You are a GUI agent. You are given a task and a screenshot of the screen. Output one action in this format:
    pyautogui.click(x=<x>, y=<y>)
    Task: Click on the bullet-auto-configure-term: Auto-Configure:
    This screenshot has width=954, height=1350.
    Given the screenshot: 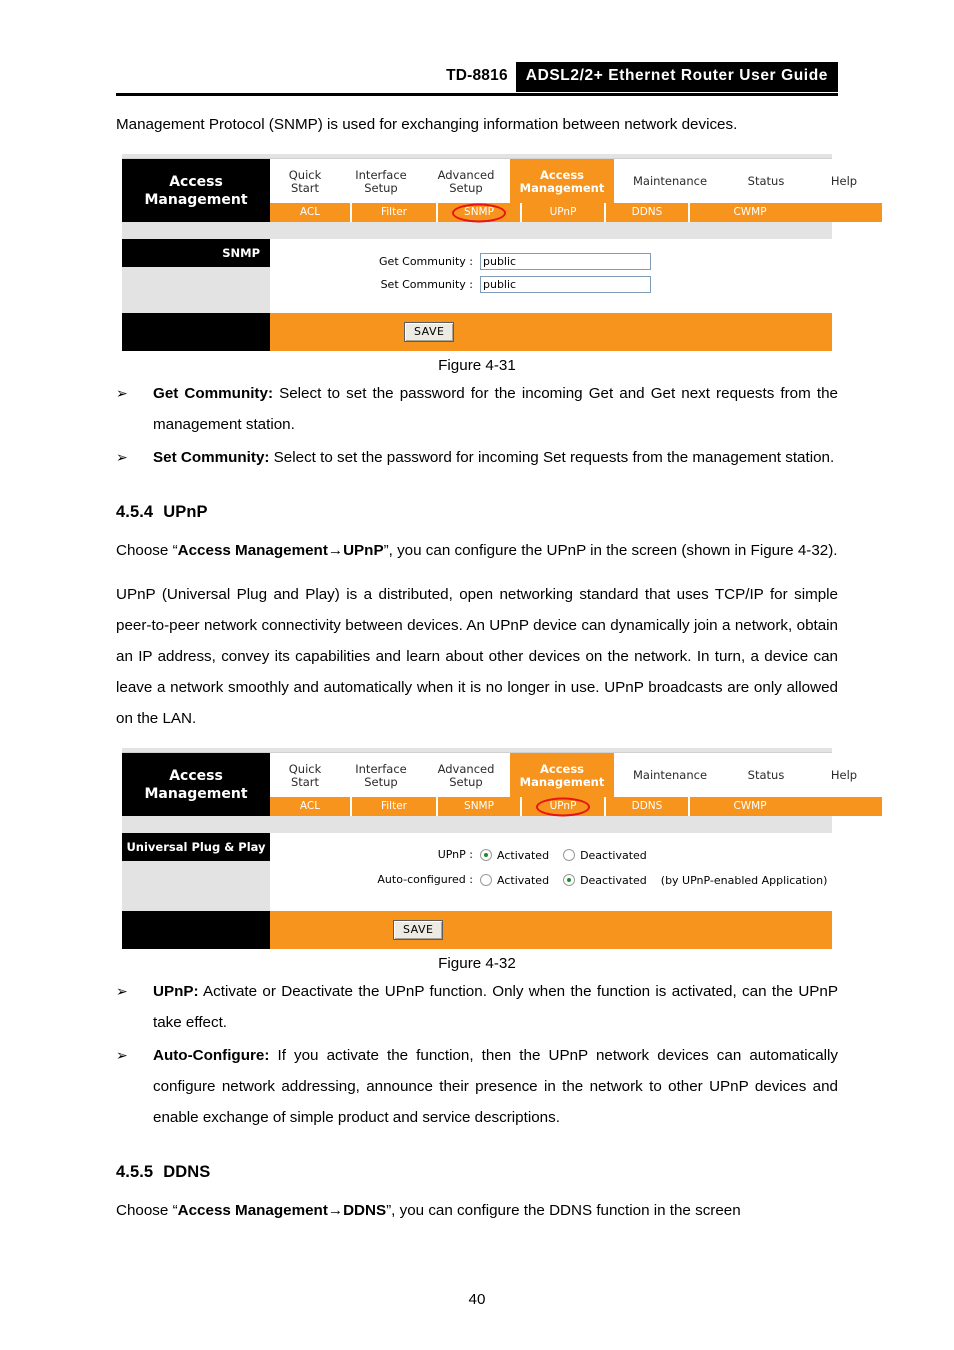 What is the action you would take?
    pyautogui.click(x=211, y=1055)
    